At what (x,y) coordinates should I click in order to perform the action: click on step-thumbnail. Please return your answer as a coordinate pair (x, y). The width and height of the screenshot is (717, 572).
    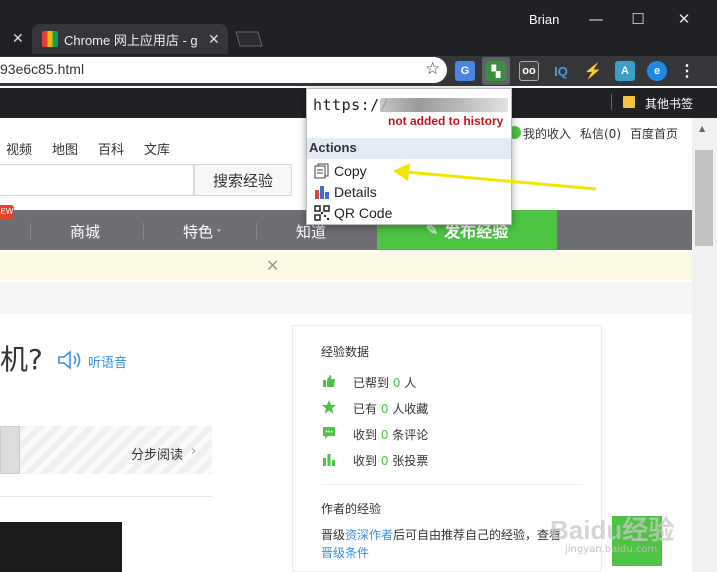
    Looking at the image, I should click on (10, 450).